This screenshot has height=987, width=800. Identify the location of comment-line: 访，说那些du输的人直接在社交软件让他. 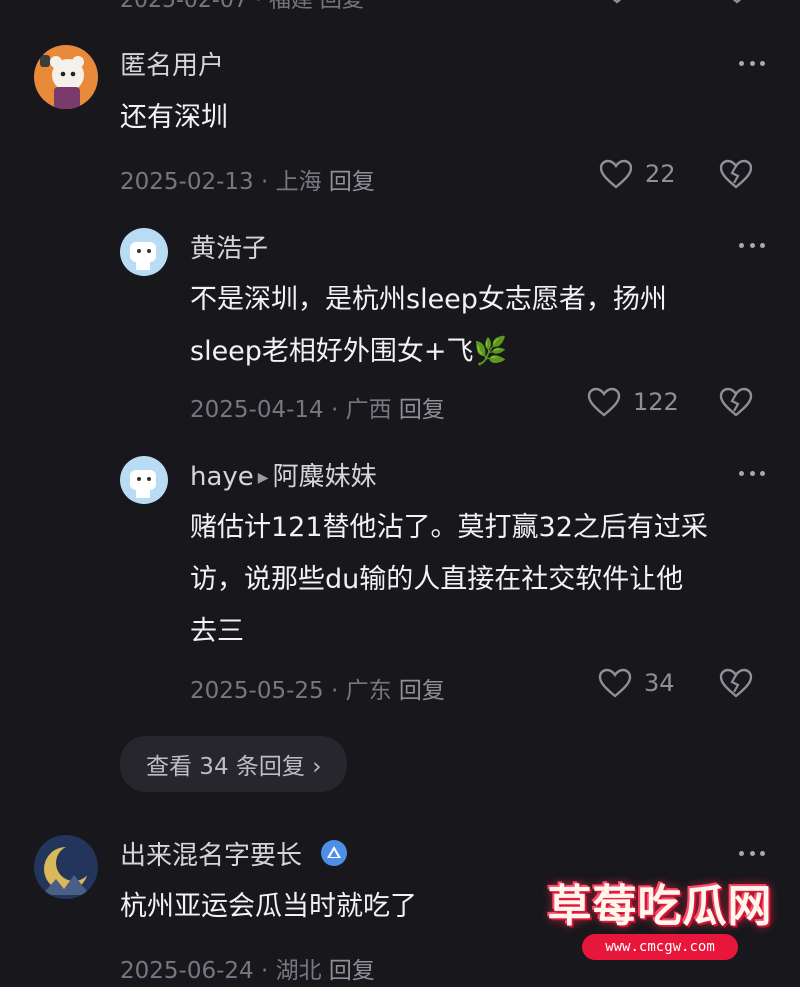
(437, 579).